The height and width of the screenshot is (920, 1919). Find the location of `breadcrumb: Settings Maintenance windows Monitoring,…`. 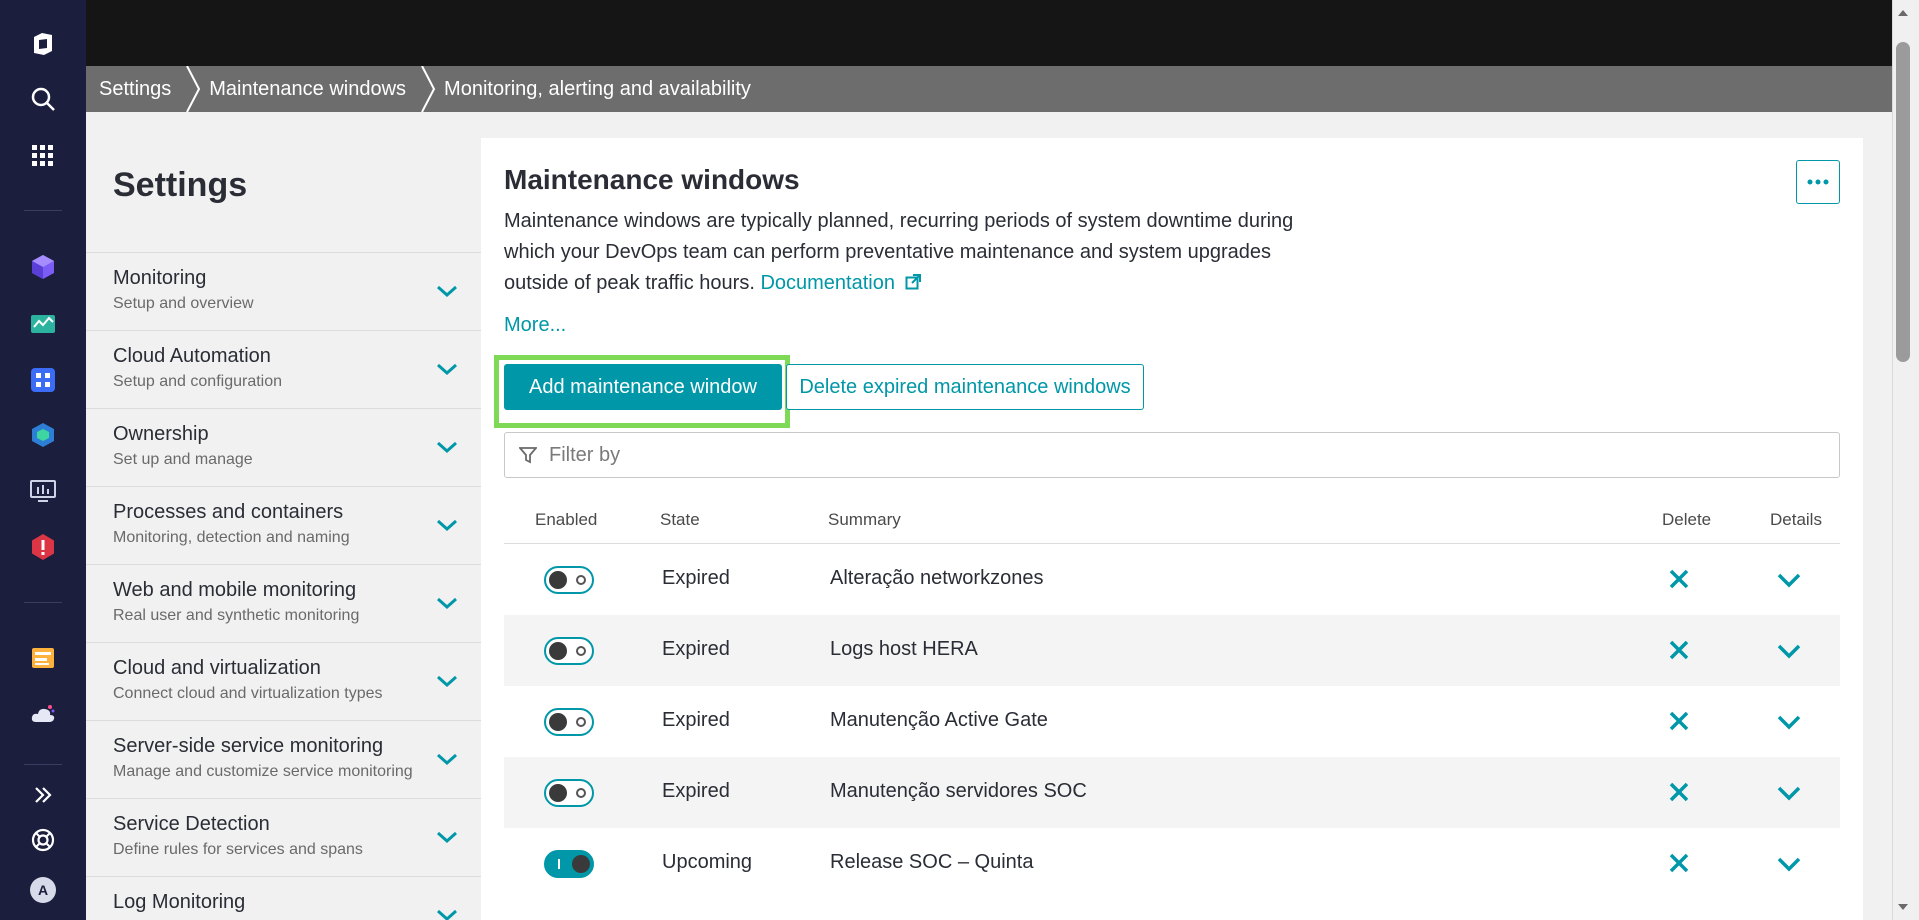

breadcrumb: Settings Maintenance windows Monitoring,… is located at coordinates (989, 89).